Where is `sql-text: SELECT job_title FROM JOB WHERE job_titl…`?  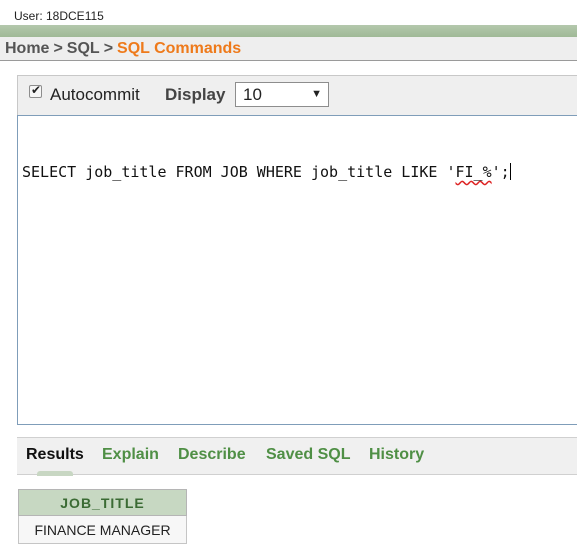 sql-text: SELECT job_title FROM JOB WHERE job_titl… is located at coordinates (266, 172).